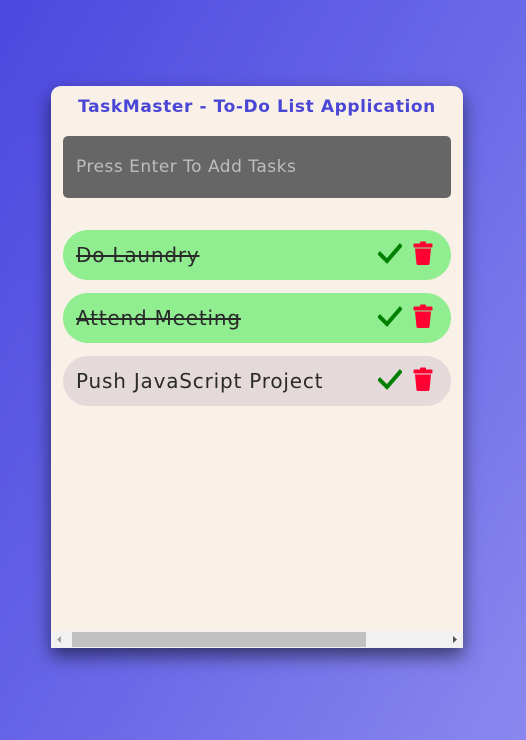 This screenshot has width=526, height=740. What do you see at coordinates (454, 639) in the screenshot?
I see `scroll-right-arrow-icon` at bounding box center [454, 639].